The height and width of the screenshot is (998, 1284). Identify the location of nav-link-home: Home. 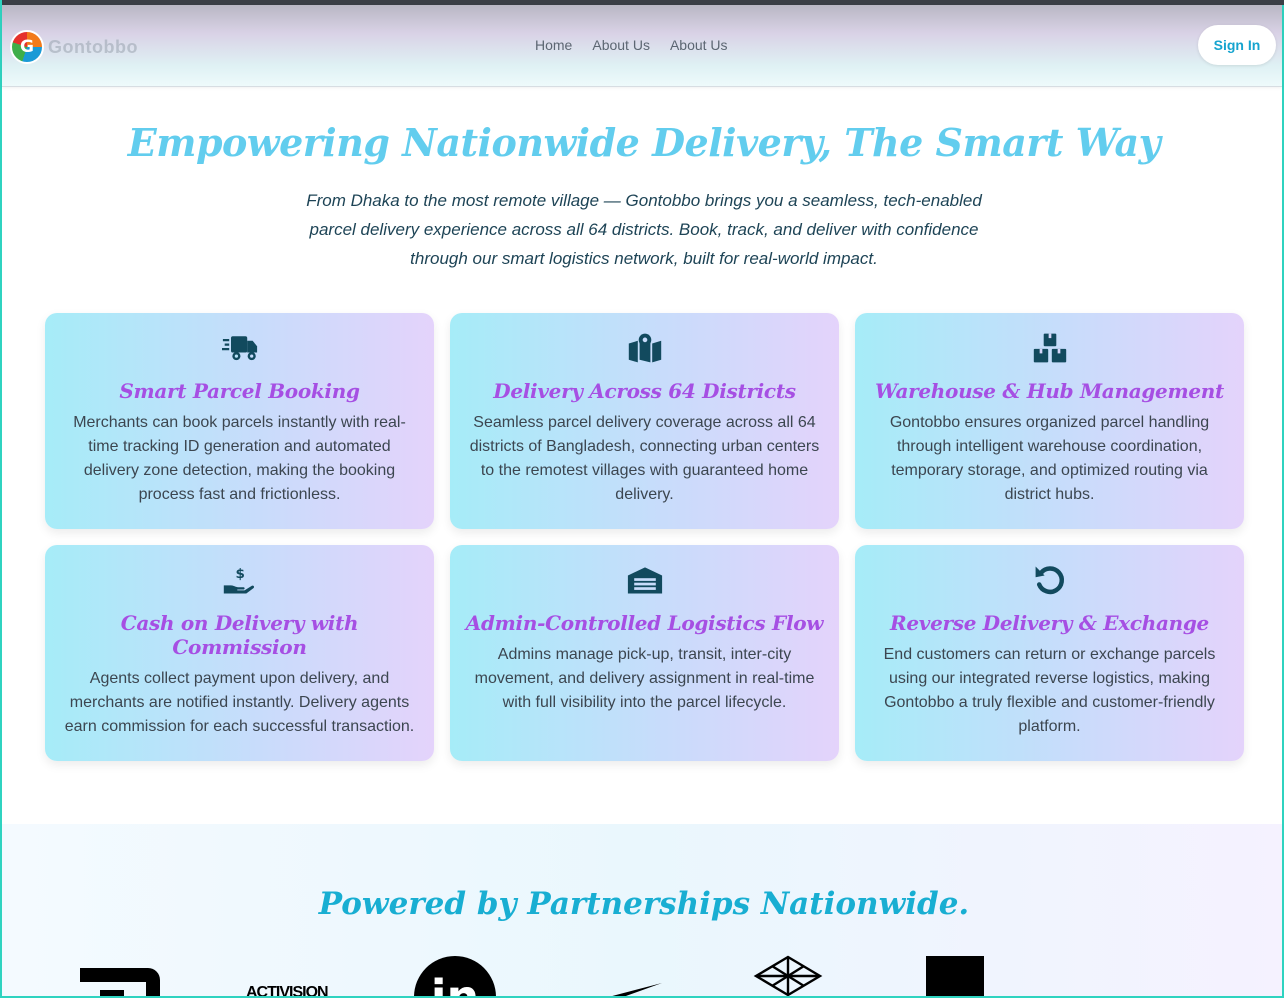
(553, 45).